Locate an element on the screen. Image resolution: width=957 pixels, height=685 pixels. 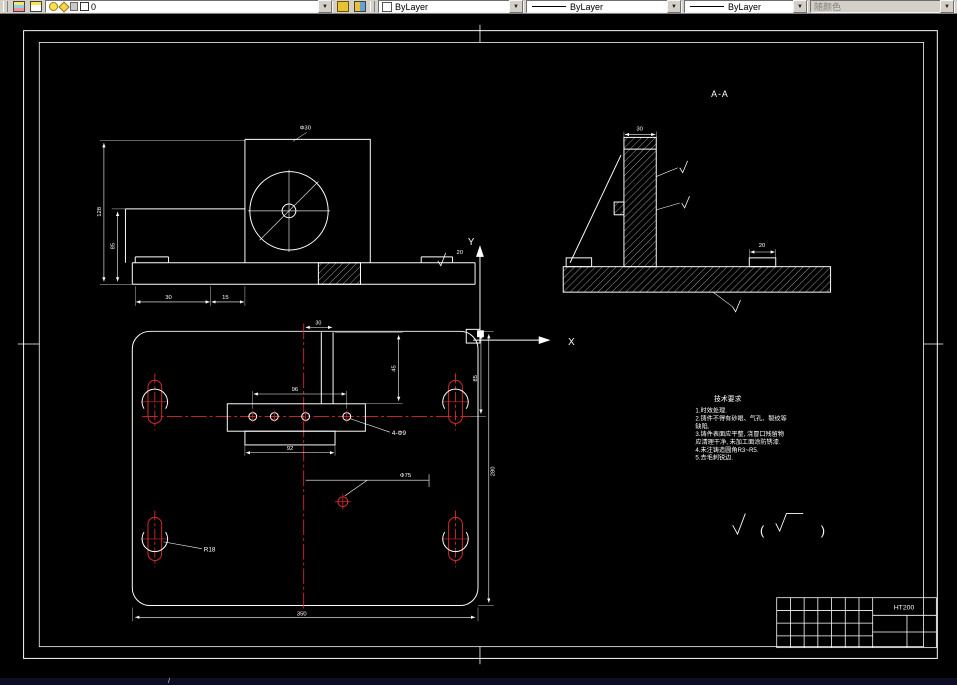
centerlines is located at coordinates (306, 468).